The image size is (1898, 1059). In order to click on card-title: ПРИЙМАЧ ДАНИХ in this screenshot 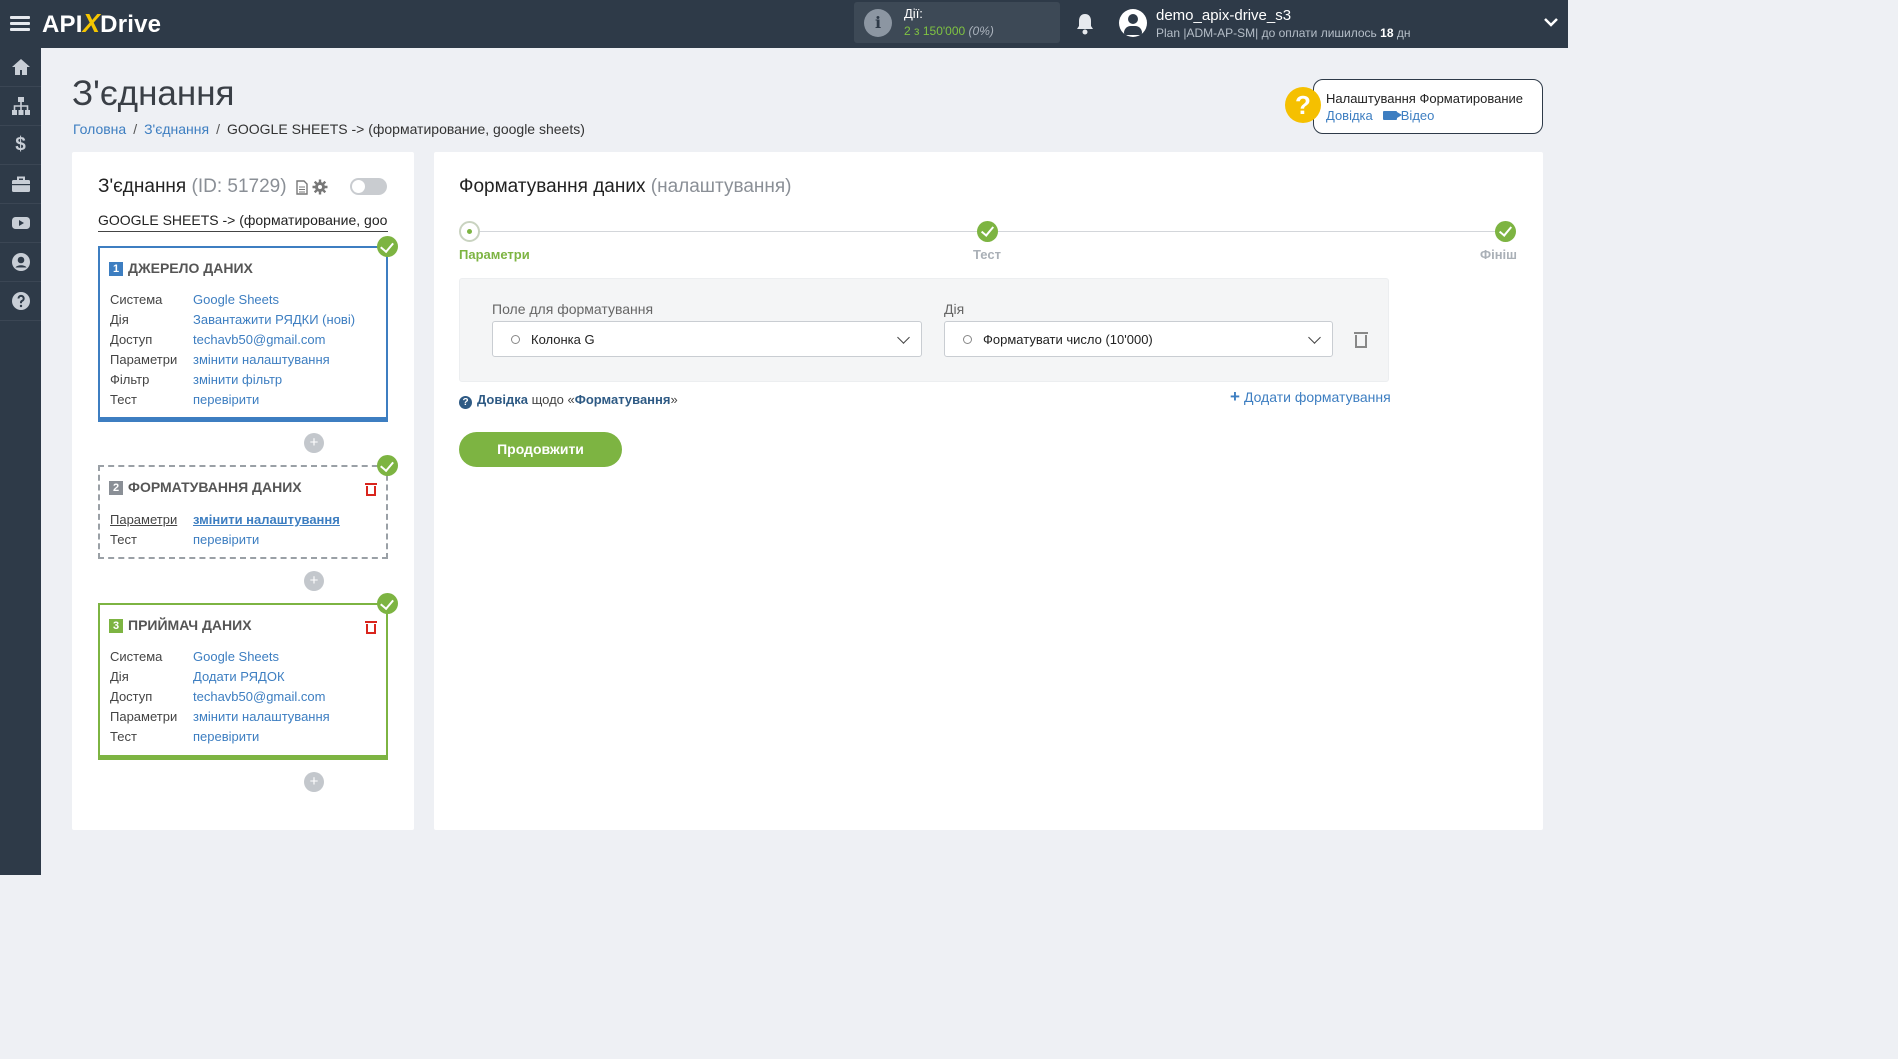, I will do `click(190, 625)`.